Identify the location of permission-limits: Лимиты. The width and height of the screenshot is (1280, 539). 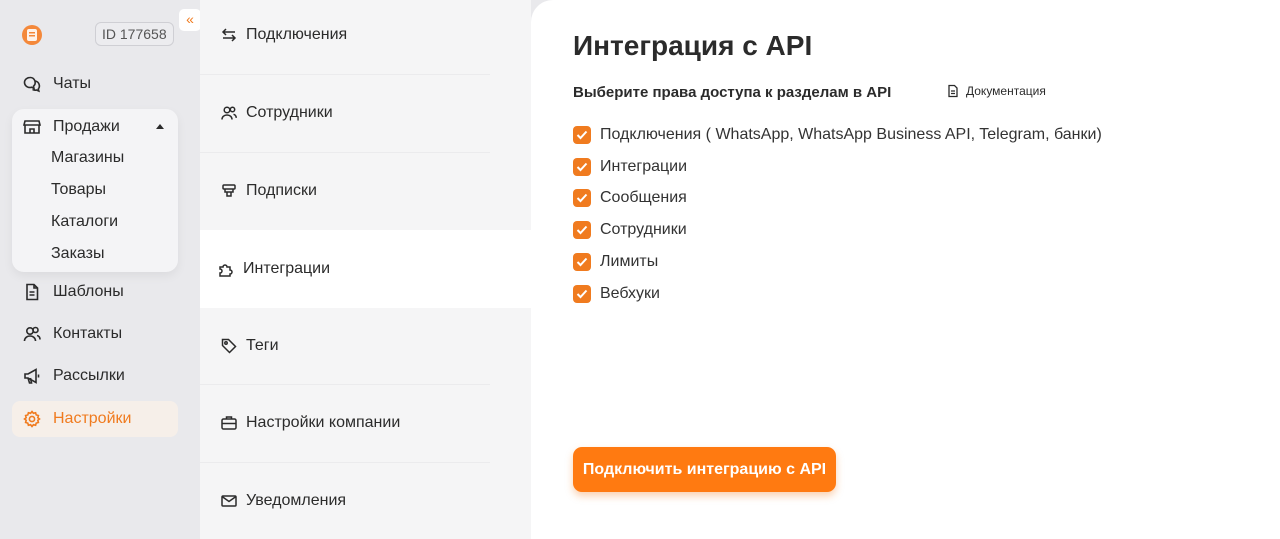
(615, 262).